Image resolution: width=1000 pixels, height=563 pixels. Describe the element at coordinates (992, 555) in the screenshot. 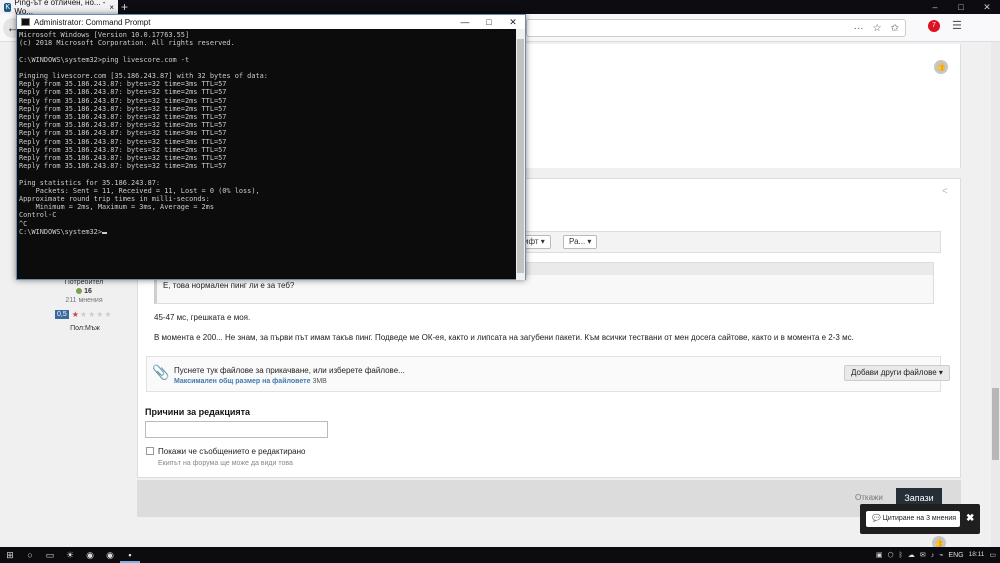

I see `notifications-icon: ▭` at that location.